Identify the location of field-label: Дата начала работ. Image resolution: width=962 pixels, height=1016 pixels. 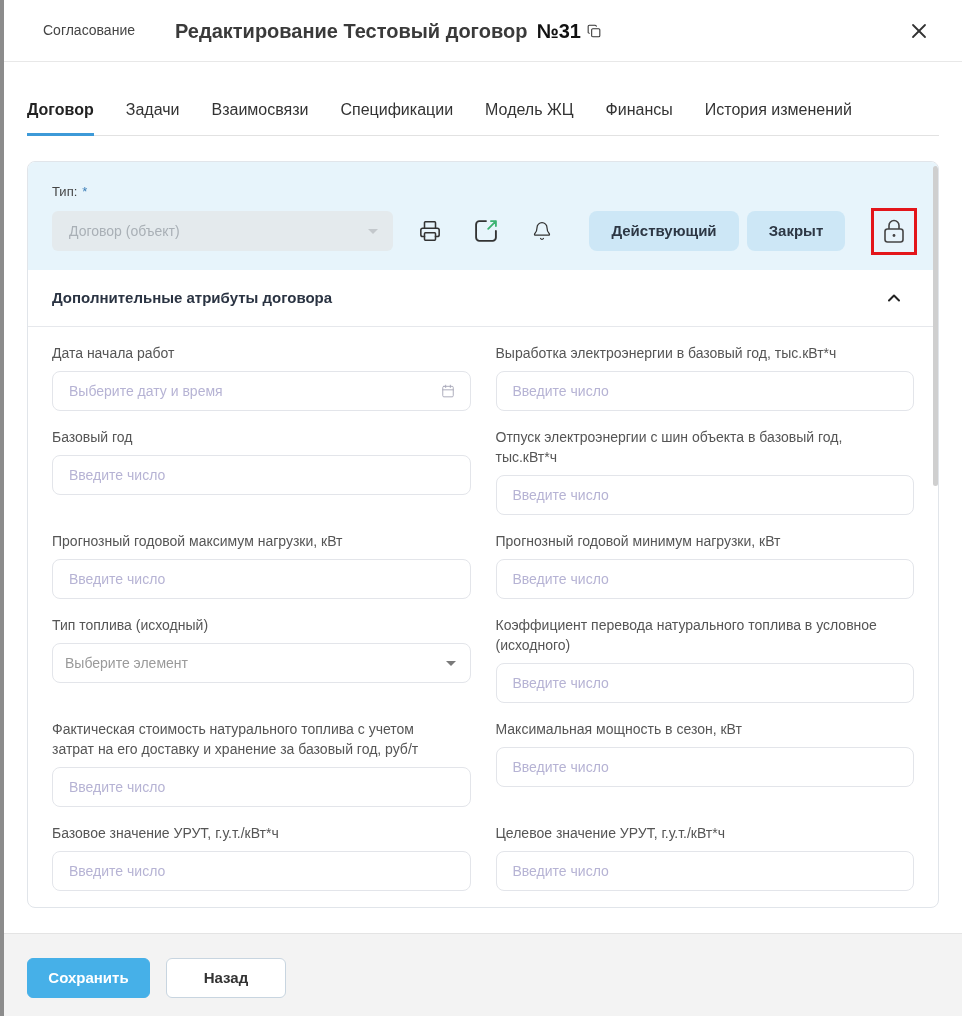
(114, 353).